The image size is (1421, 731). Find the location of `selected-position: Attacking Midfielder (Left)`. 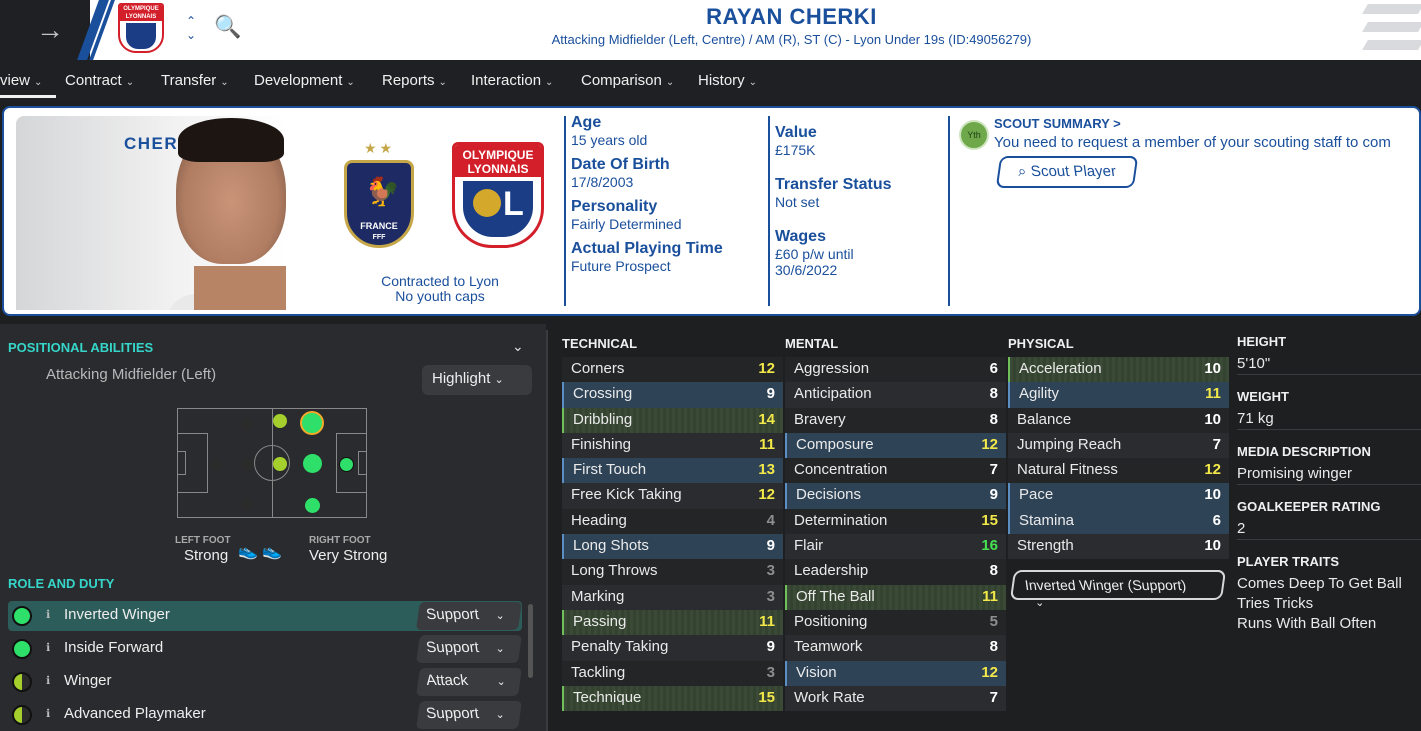

selected-position: Attacking Midfielder (Left) is located at coordinates (131, 374).